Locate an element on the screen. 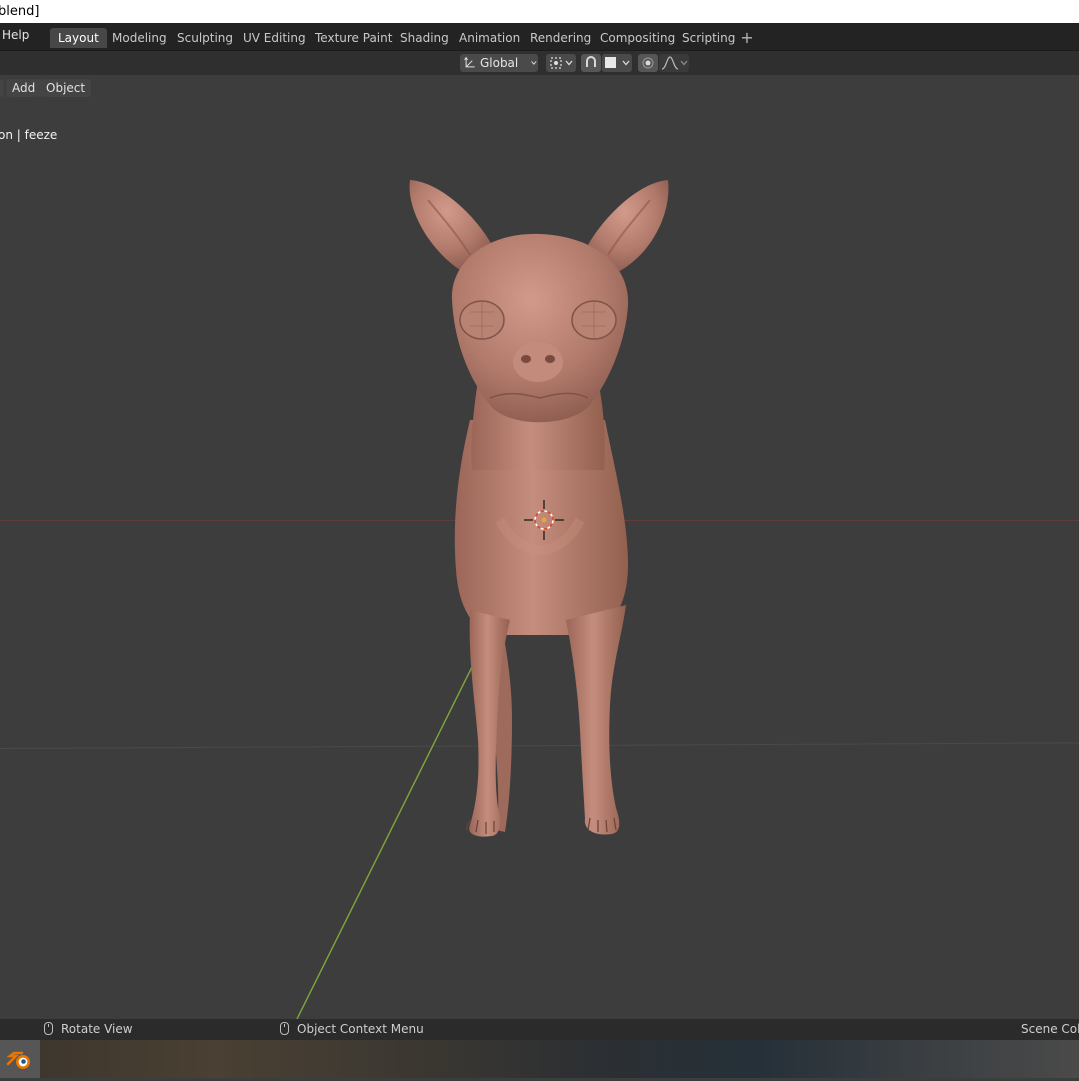 The width and height of the screenshot is (1079, 1081). mouse-middle-icon is located at coordinates (48, 1028).